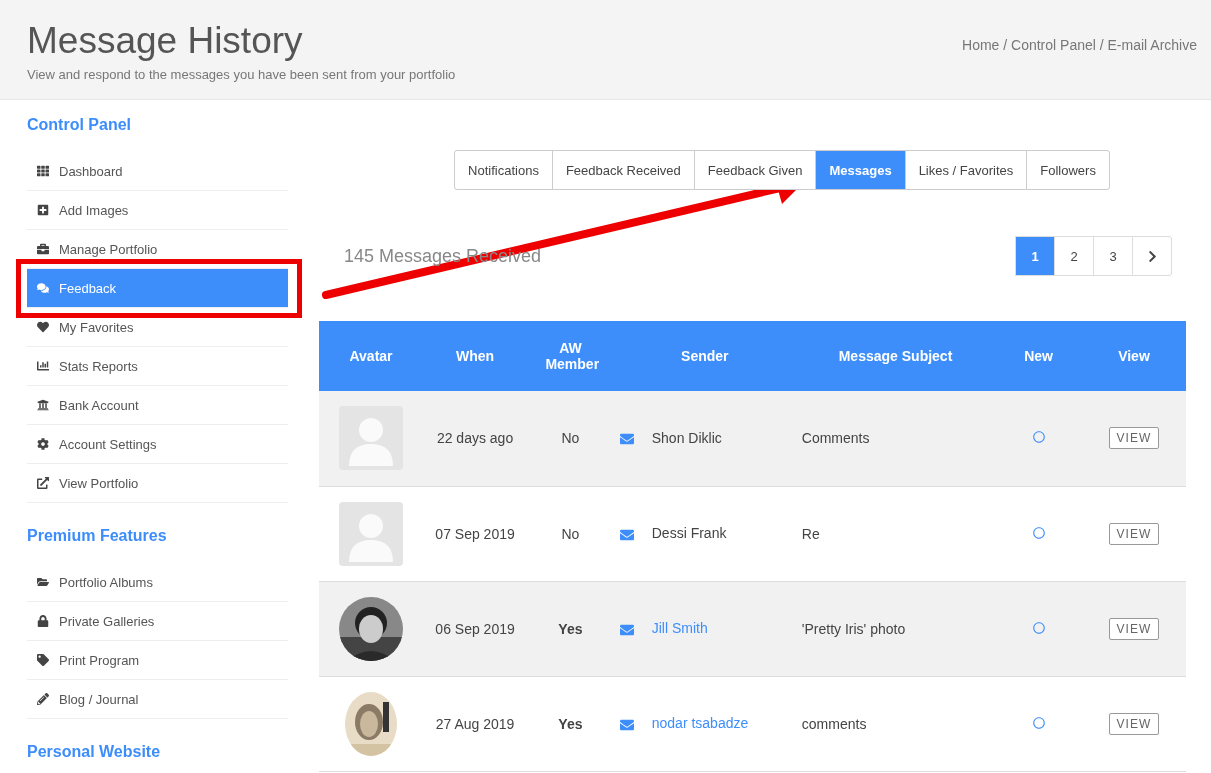  I want to click on tab: Feedback Given, so click(755, 170).